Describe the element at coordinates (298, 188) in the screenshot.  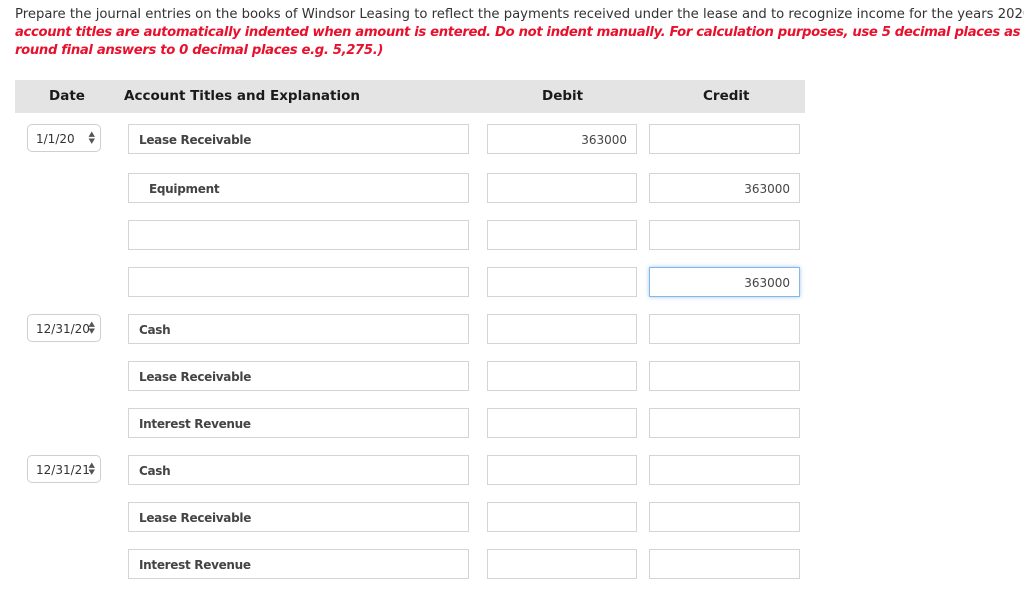
I see `account-title-input: Equipment` at that location.